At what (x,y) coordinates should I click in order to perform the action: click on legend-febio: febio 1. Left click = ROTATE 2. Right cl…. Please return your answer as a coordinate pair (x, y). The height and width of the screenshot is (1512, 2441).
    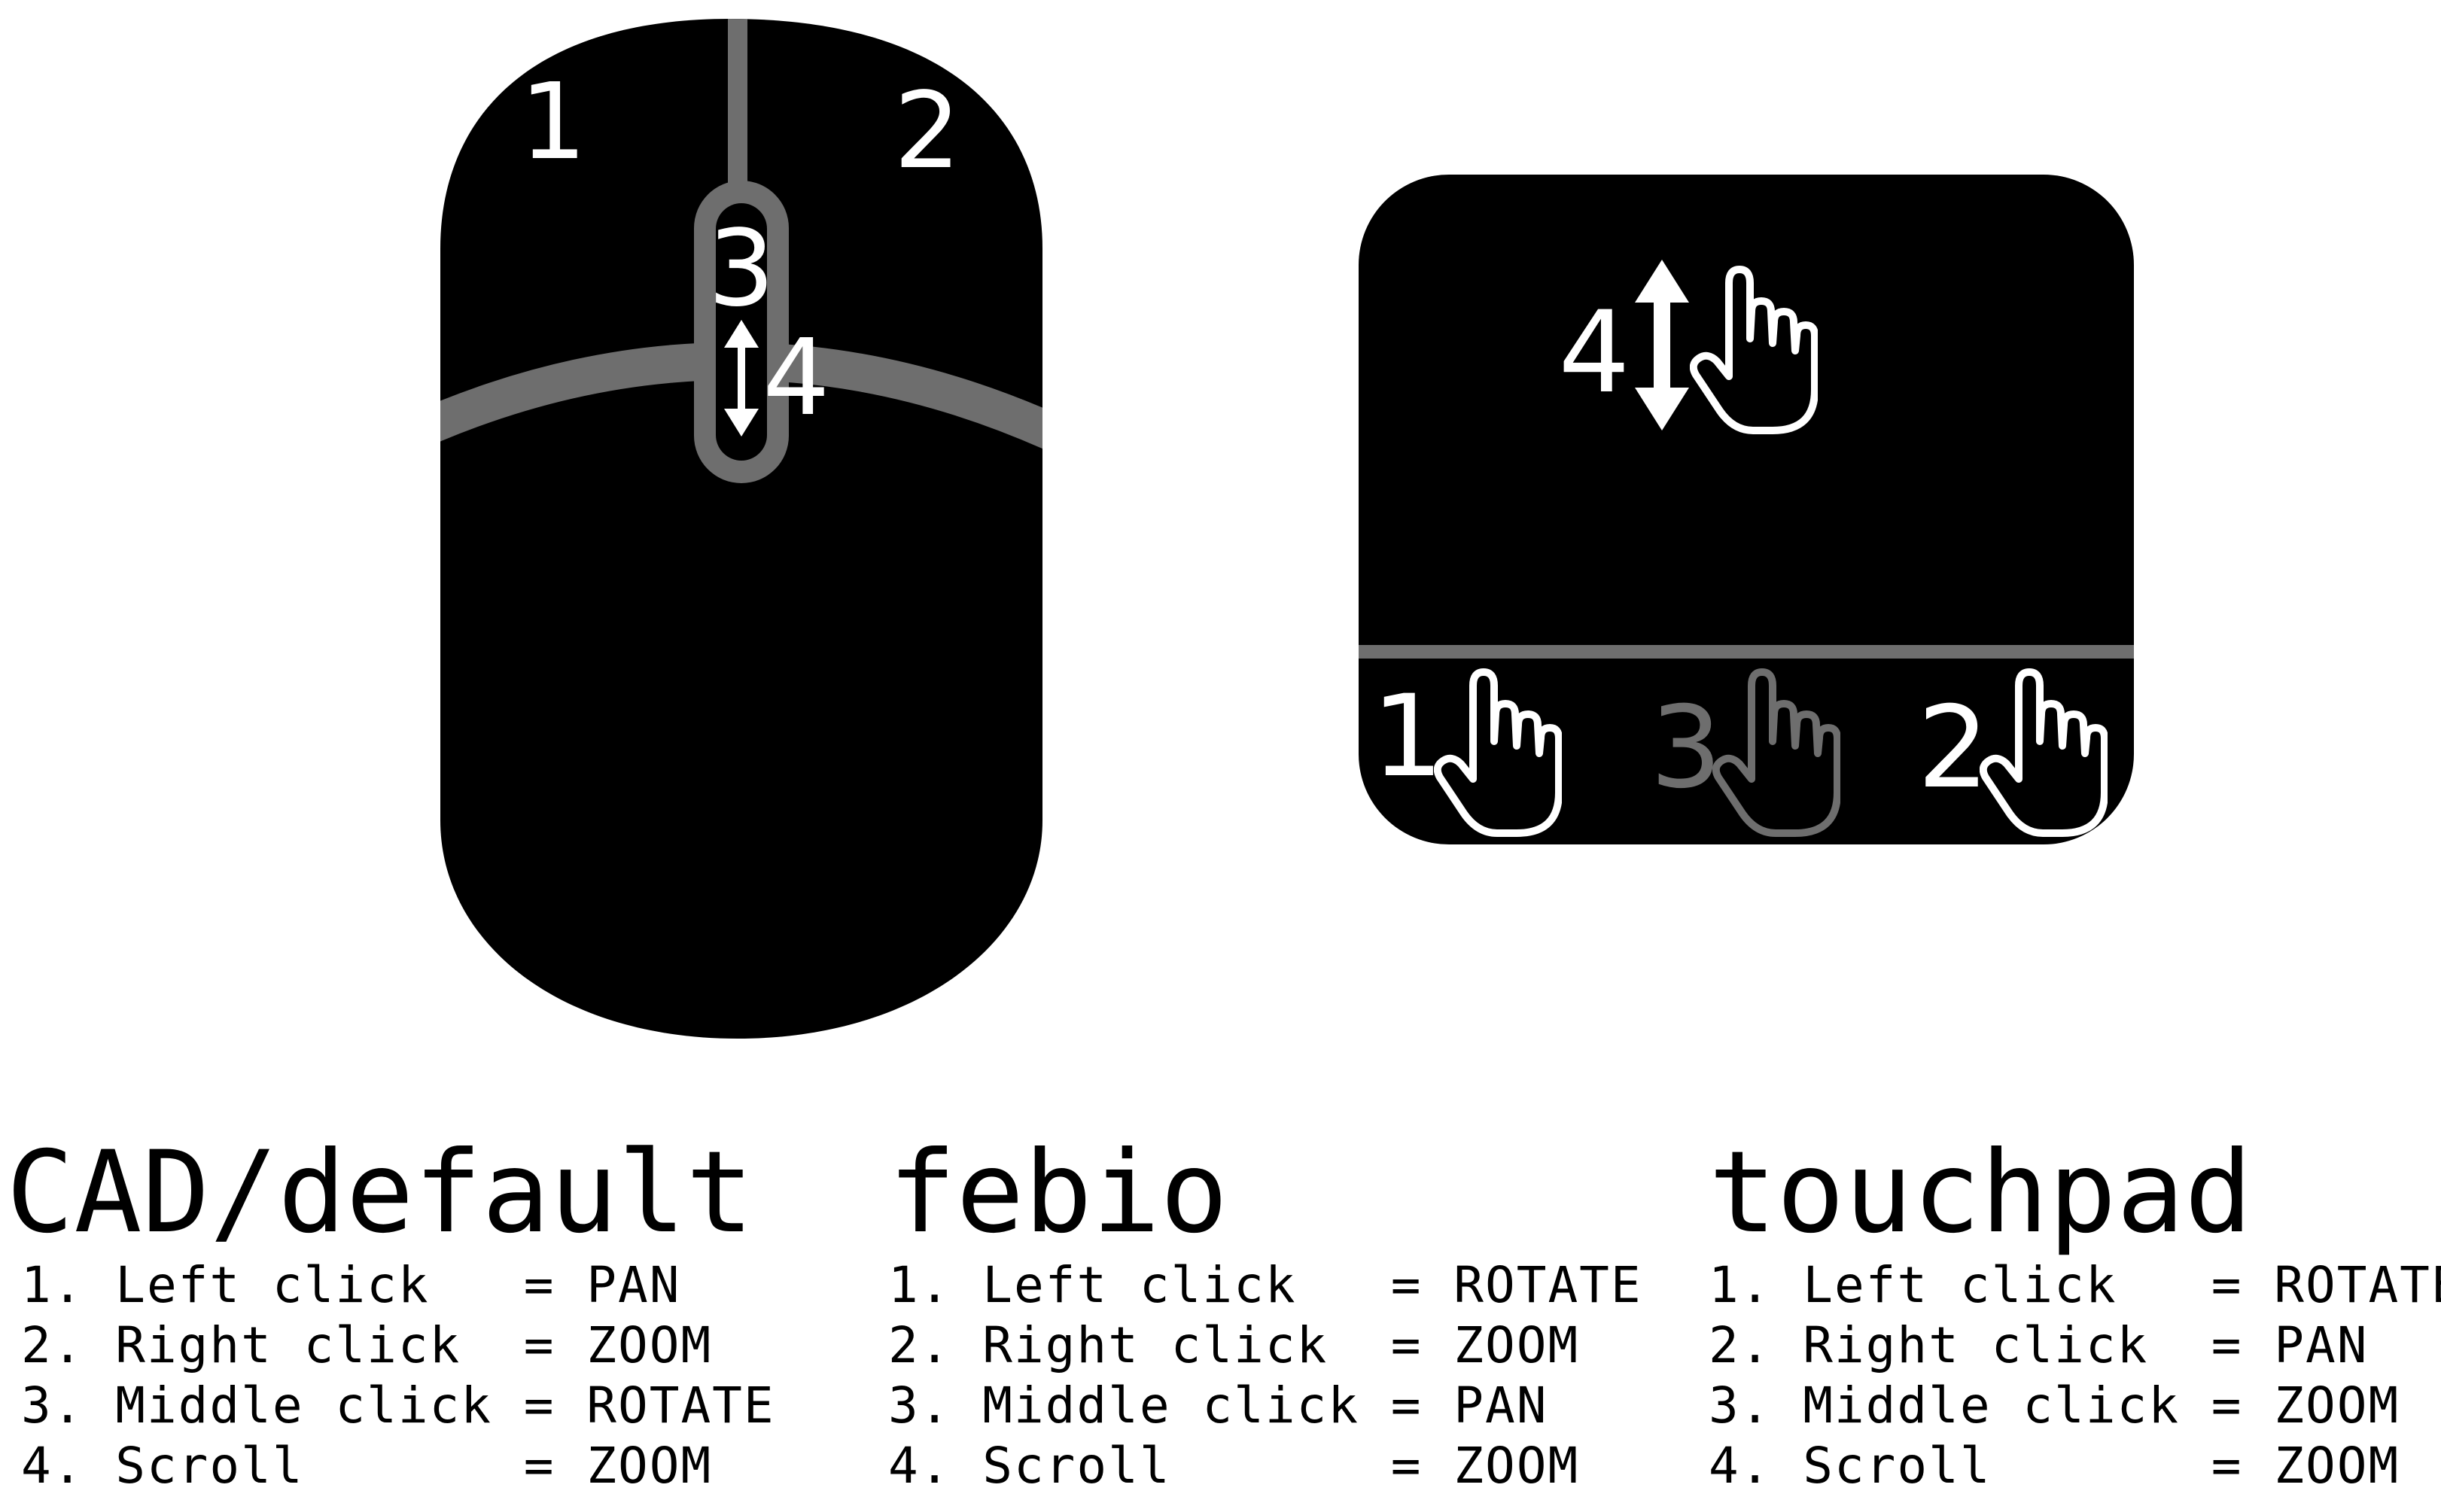
    Looking at the image, I should click on (1265, 1316).